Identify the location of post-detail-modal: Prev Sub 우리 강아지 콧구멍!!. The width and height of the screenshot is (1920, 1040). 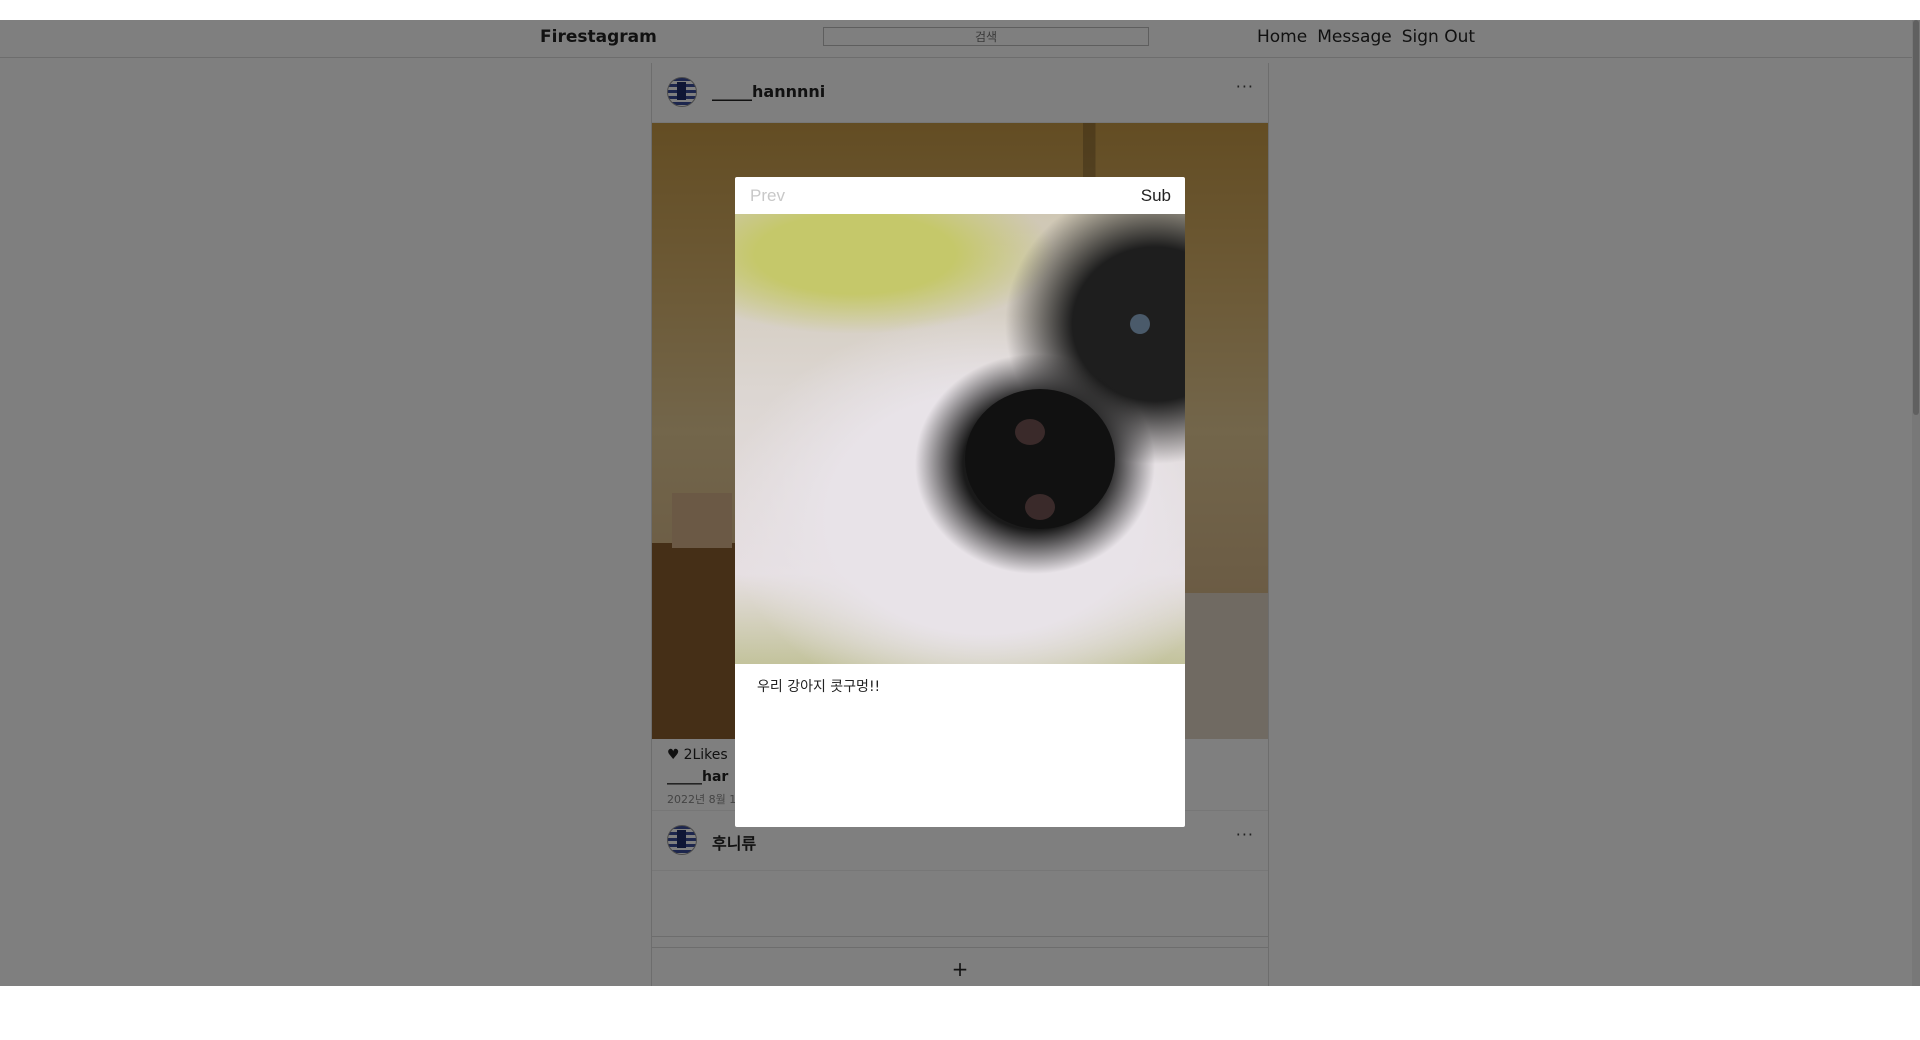
(960, 502).